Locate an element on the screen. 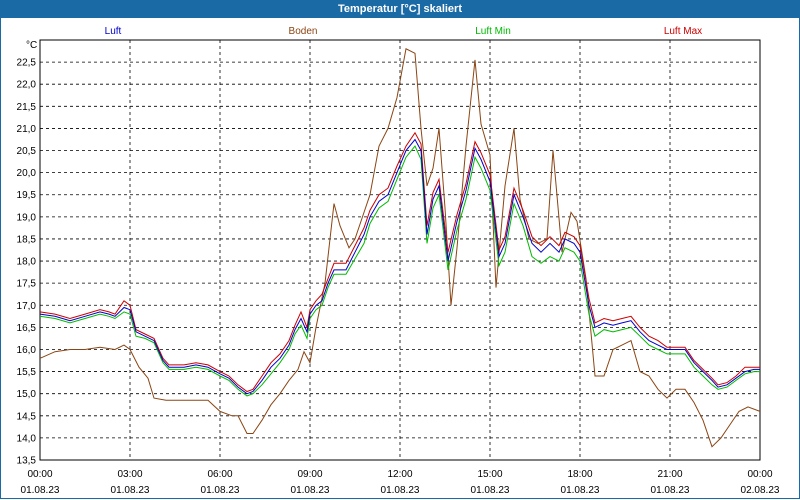 The width and height of the screenshot is (800, 500). y-tick-label: 14,0 is located at coordinates (27, 438).